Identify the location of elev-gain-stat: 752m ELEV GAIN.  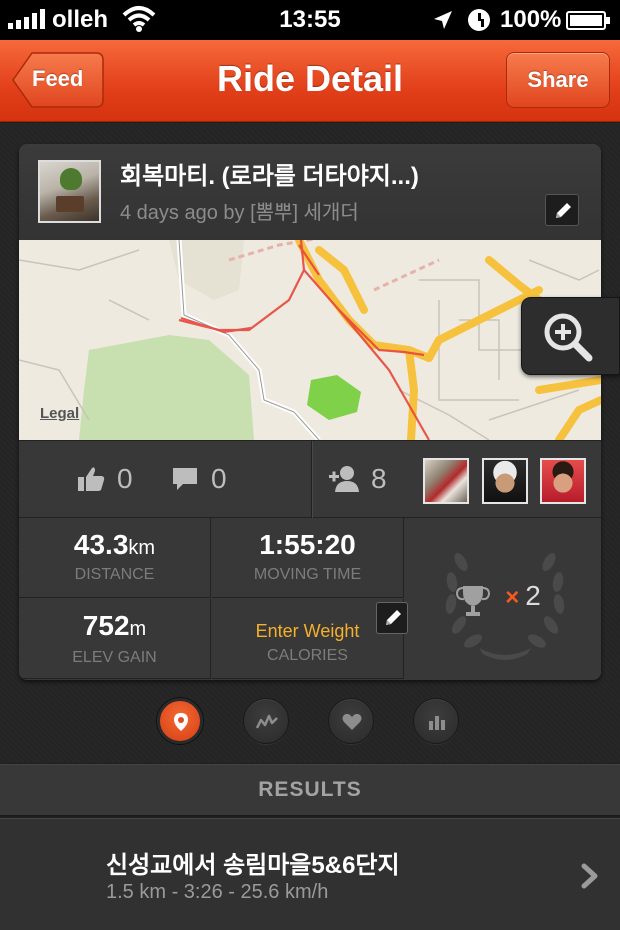
(115, 639).